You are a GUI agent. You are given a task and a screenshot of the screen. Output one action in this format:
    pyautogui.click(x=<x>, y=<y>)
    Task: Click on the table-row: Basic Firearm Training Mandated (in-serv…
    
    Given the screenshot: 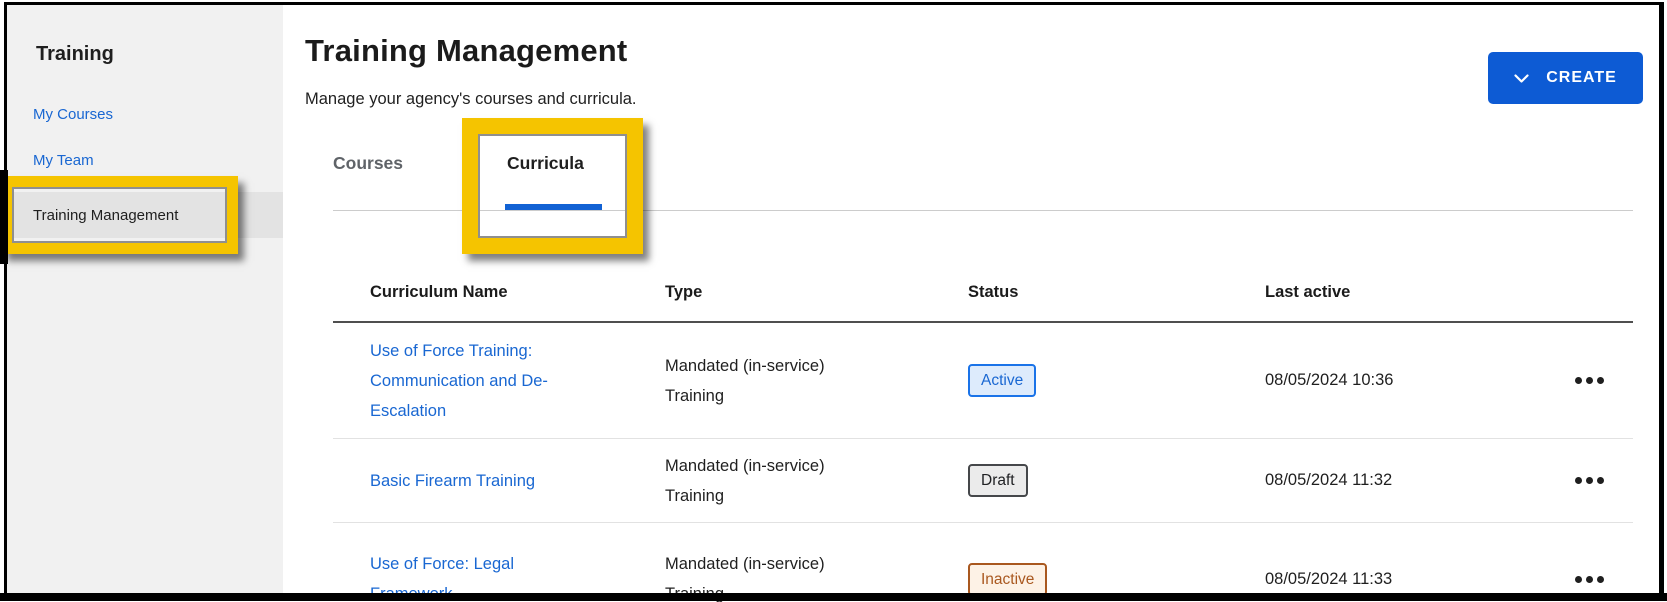 What is the action you would take?
    pyautogui.click(x=983, y=481)
    